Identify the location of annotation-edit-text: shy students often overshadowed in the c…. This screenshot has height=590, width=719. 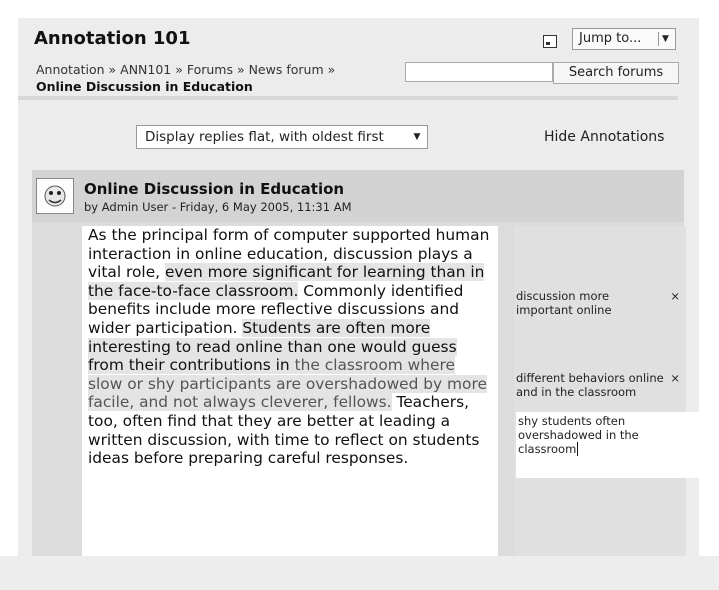
(578, 435).